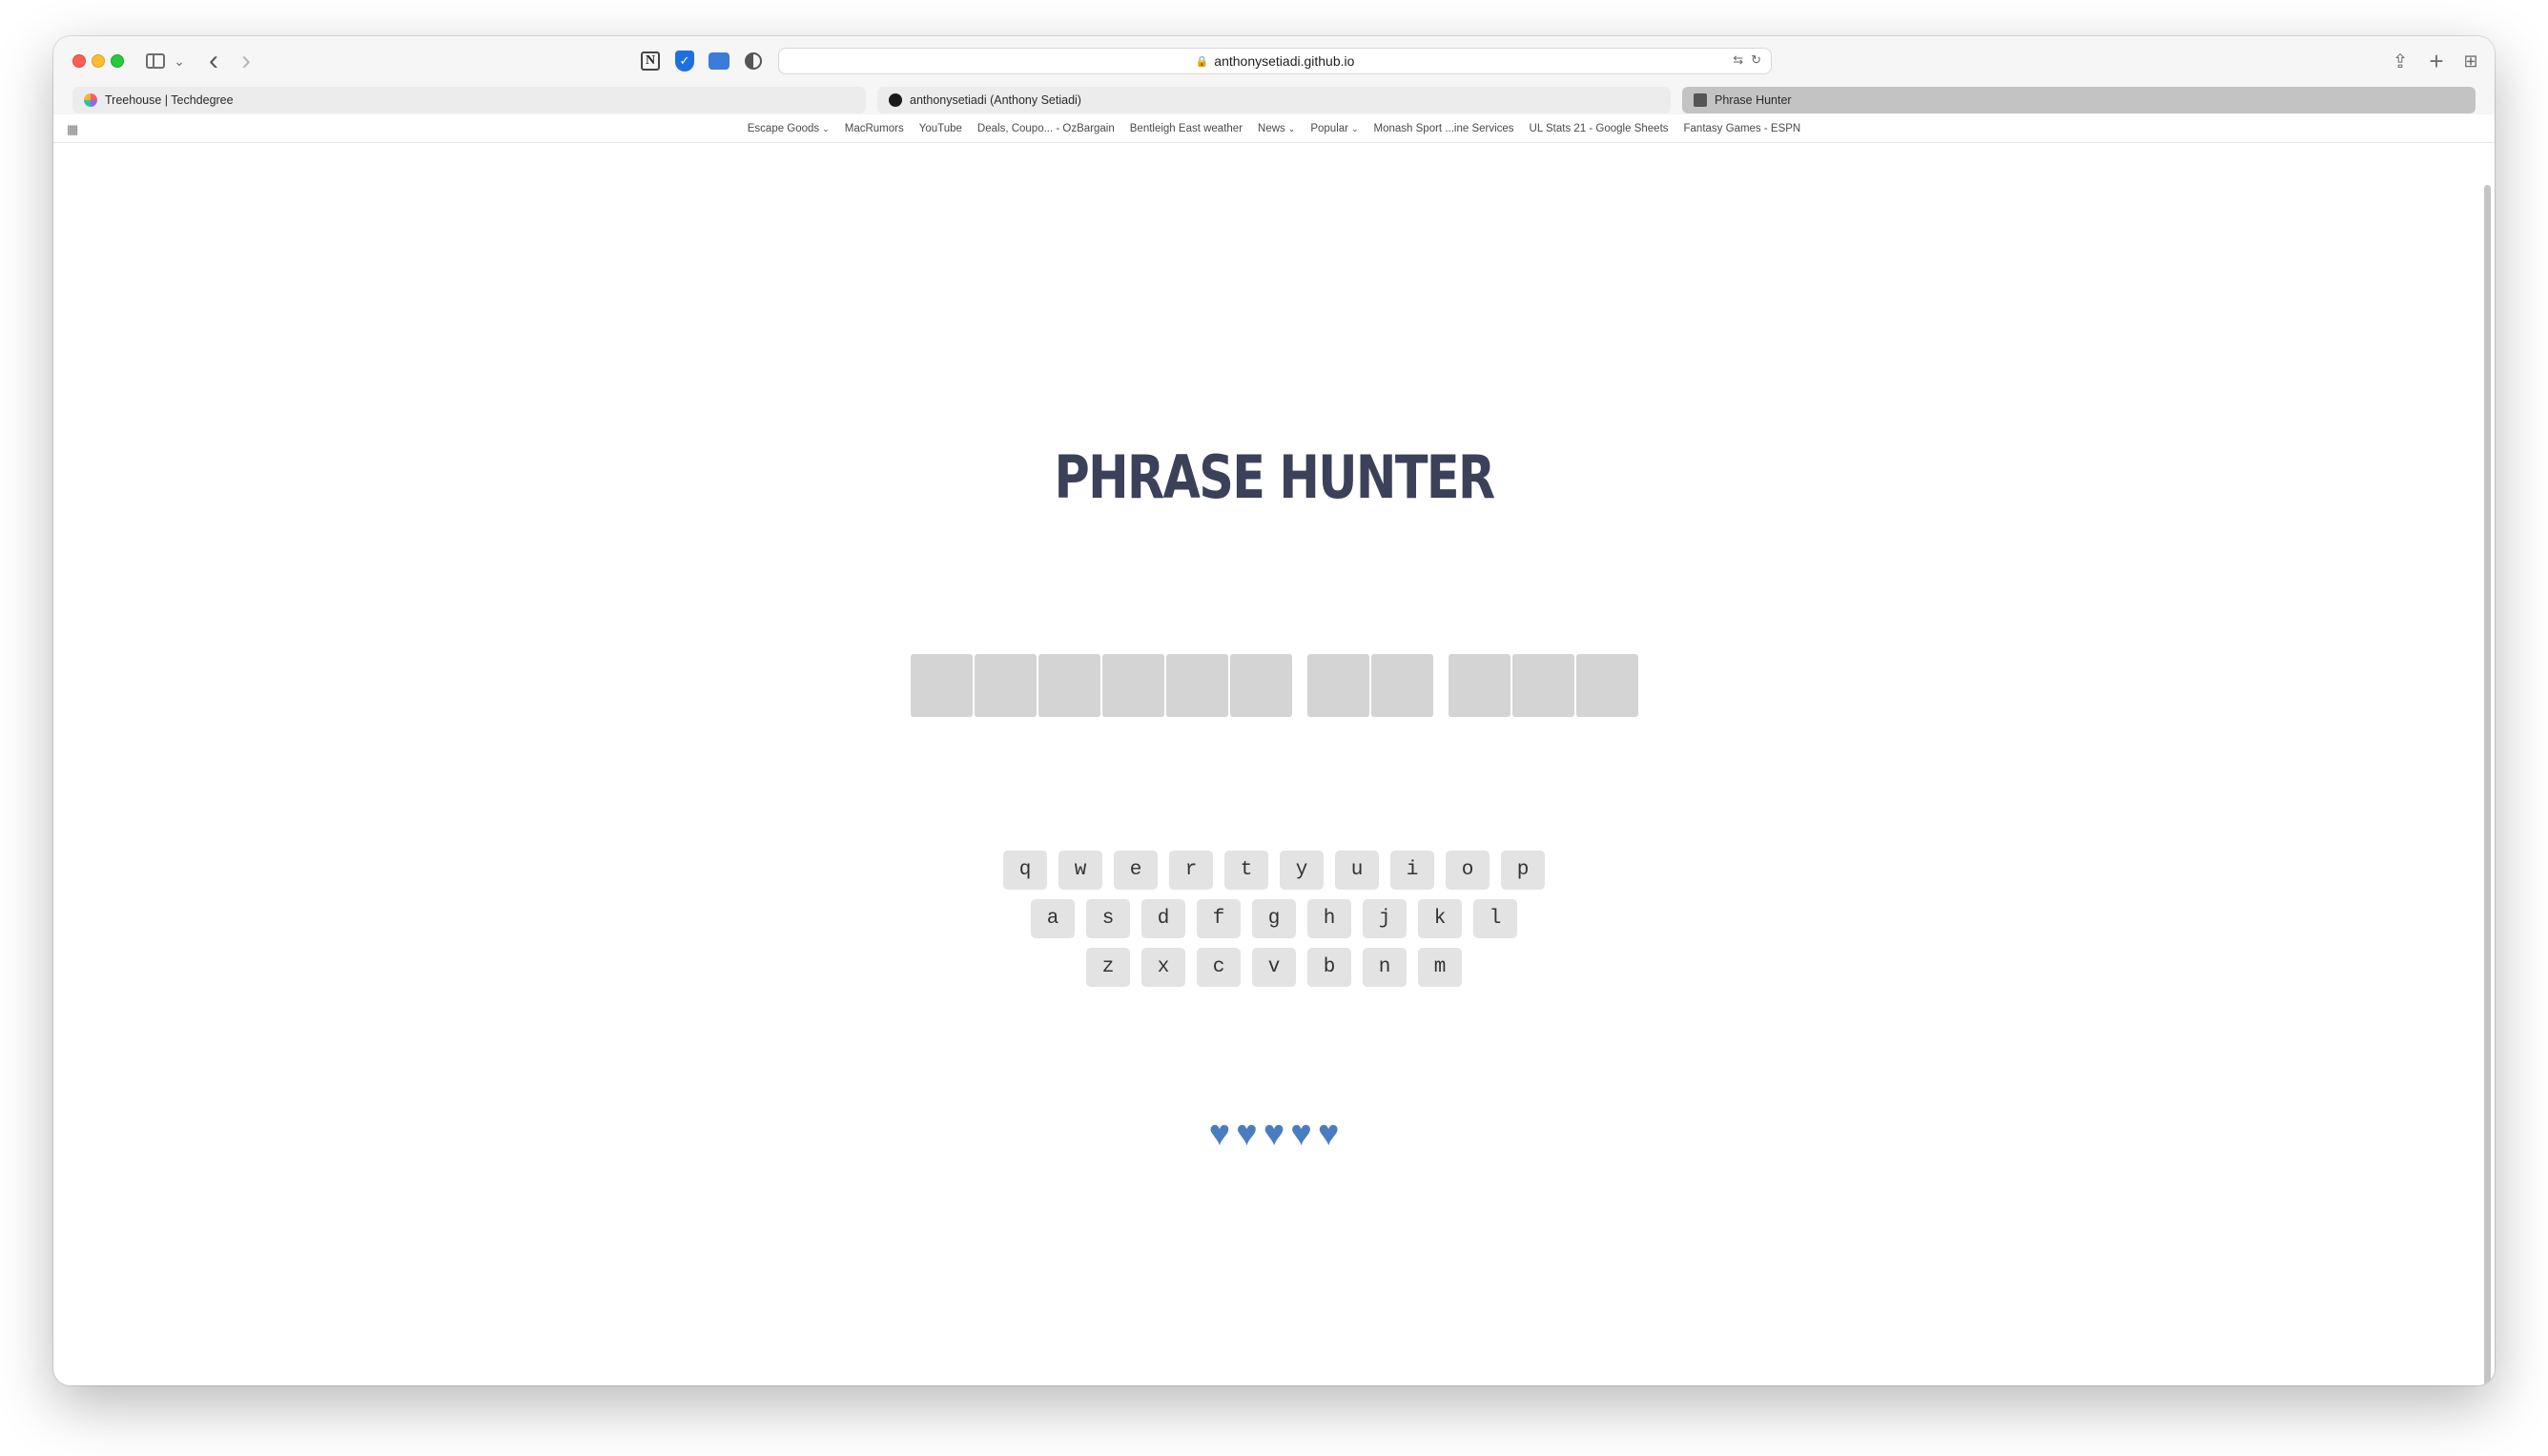 This screenshot has width=2548, height=1456. What do you see at coordinates (1329, 967) in the screenshot?
I see `key-b: b` at bounding box center [1329, 967].